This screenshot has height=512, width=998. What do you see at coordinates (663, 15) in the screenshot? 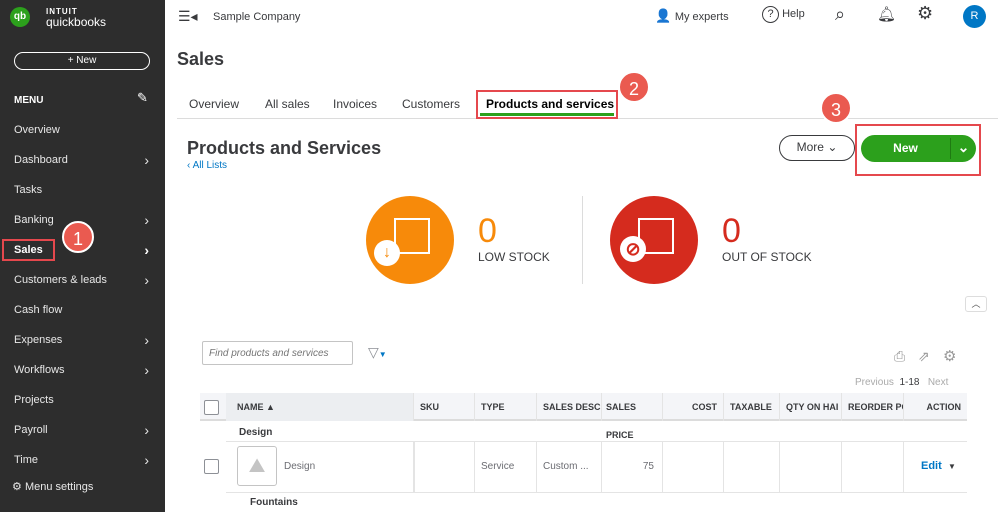
I see `person-icon: 👤` at bounding box center [663, 15].